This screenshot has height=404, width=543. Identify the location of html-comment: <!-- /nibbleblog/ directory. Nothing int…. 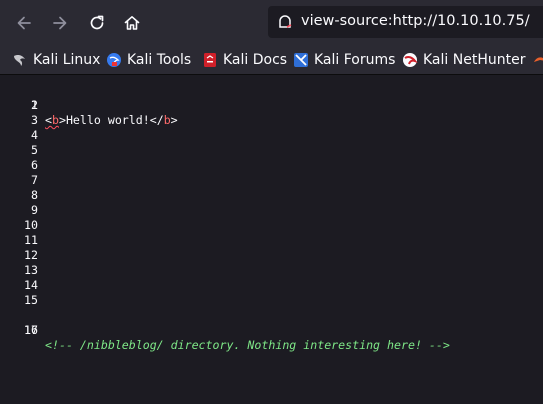
(247, 345).